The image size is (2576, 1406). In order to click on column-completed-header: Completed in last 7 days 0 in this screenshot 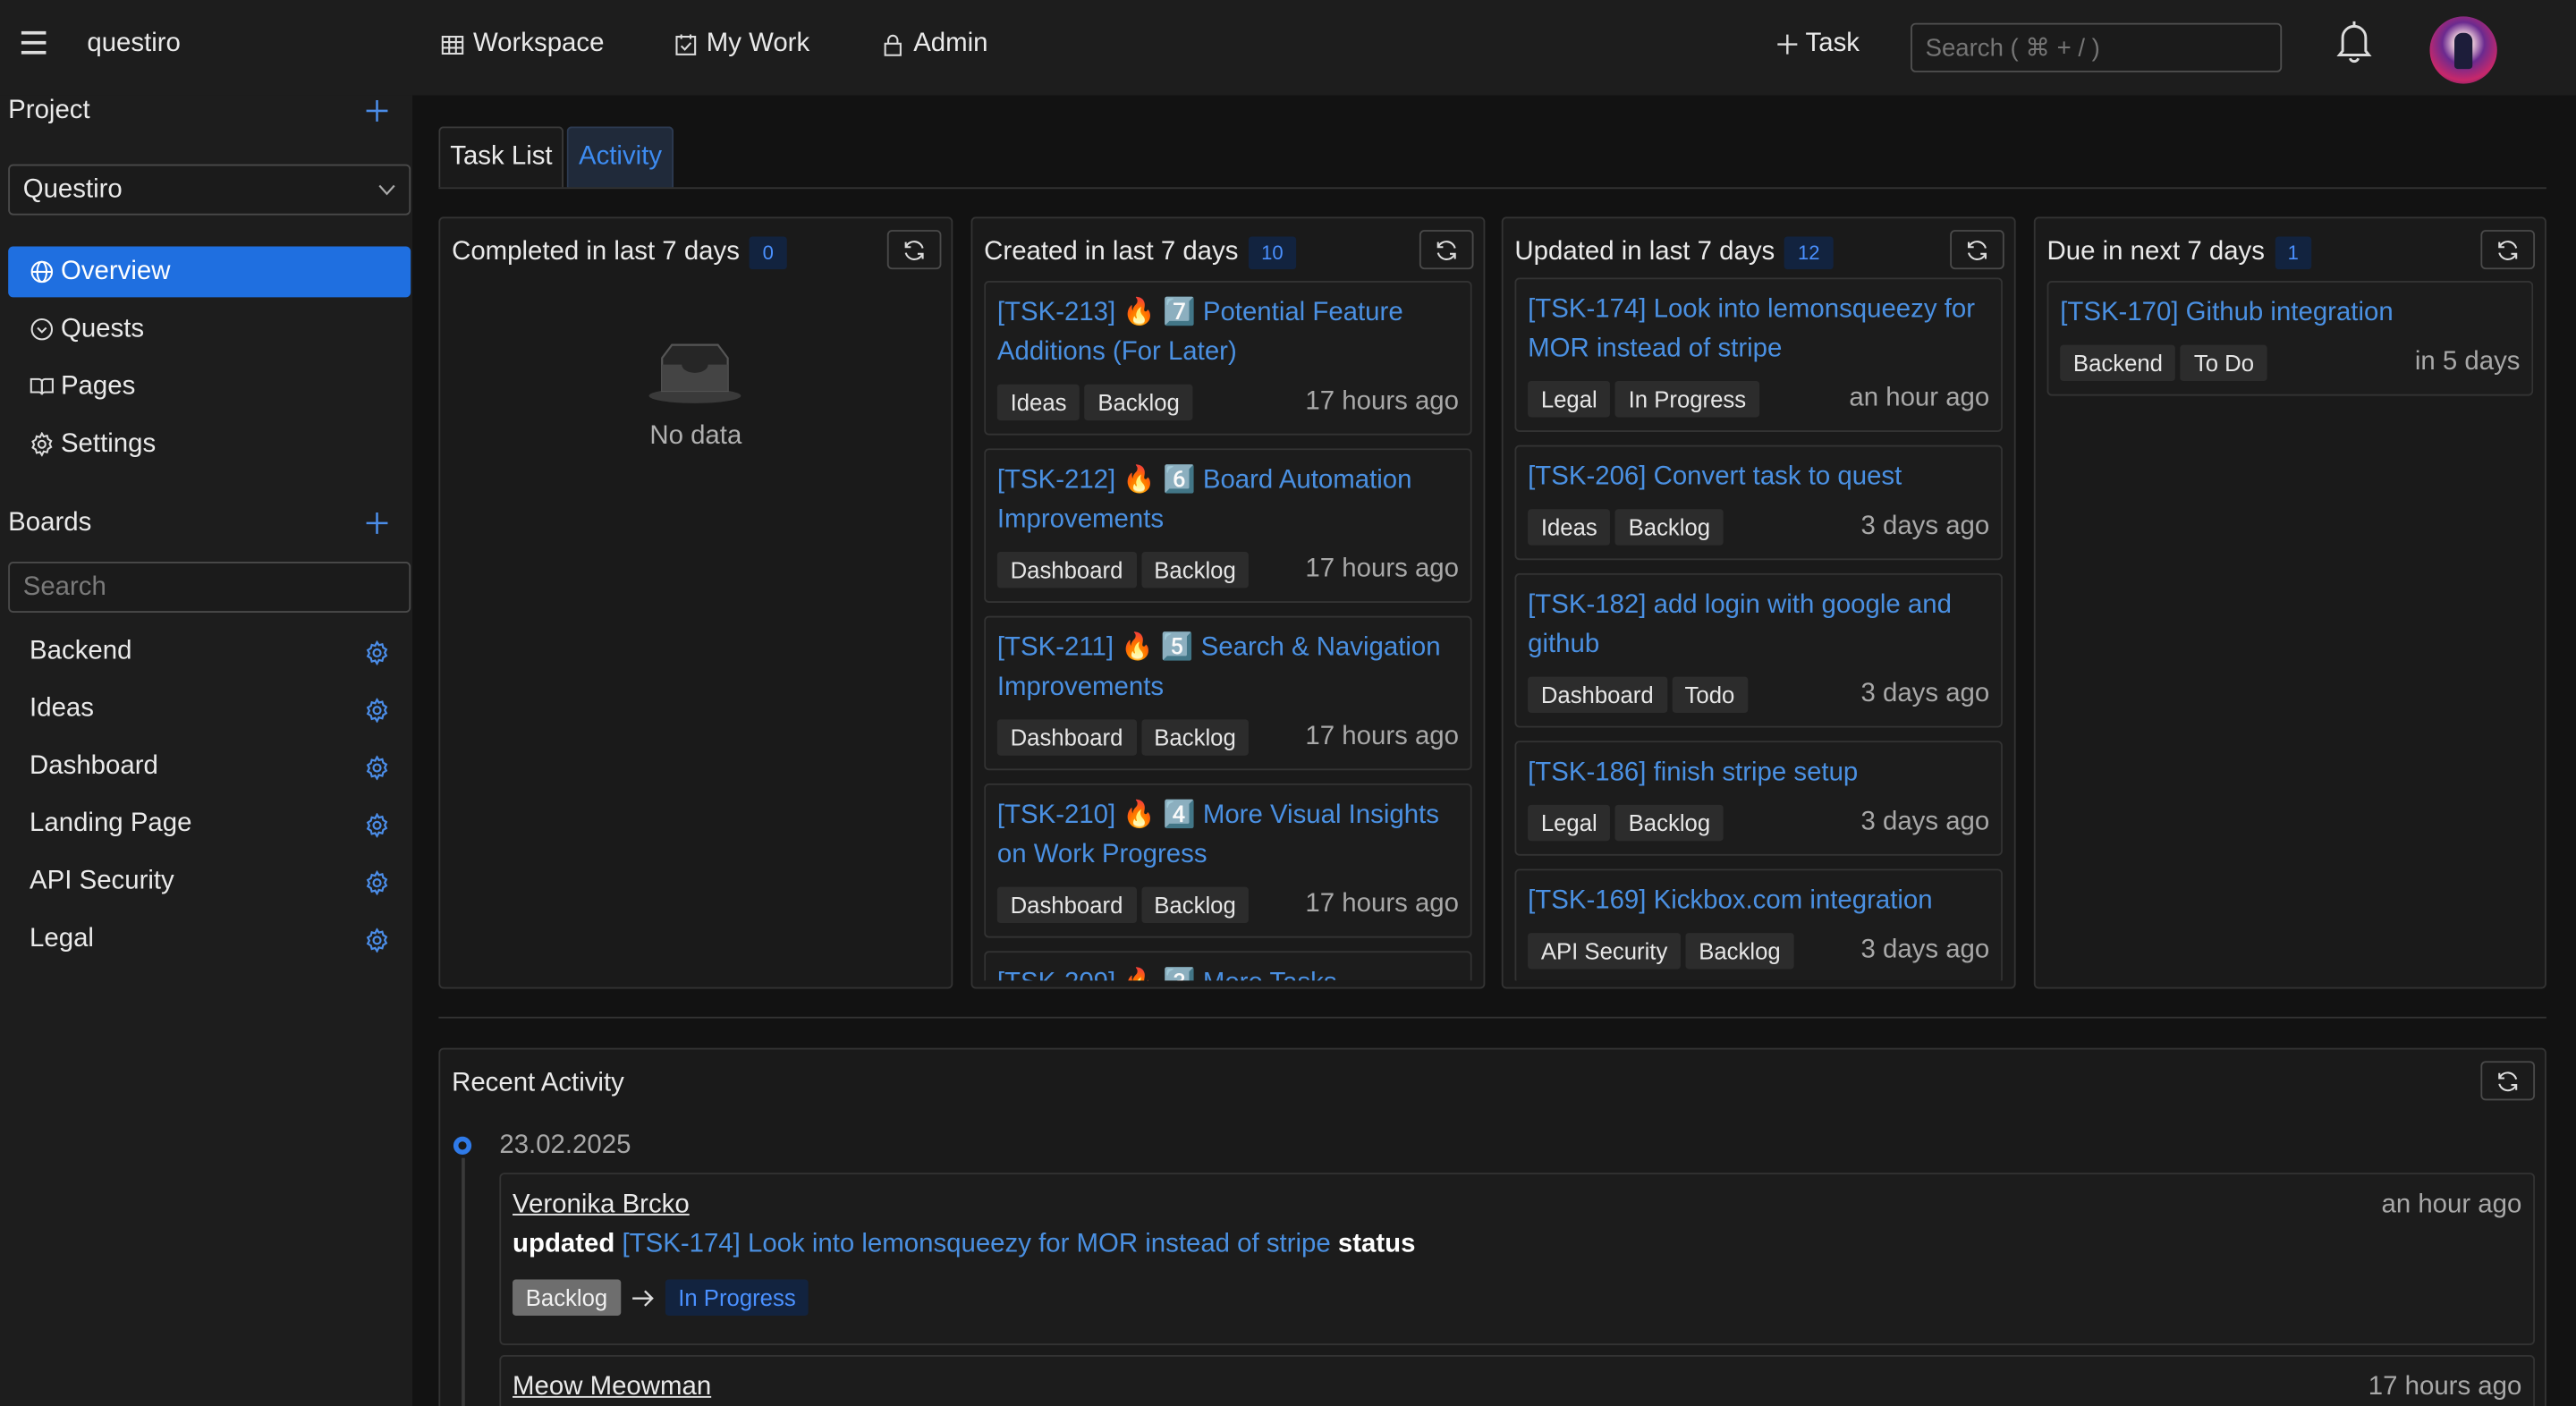, I will do `click(619, 253)`.